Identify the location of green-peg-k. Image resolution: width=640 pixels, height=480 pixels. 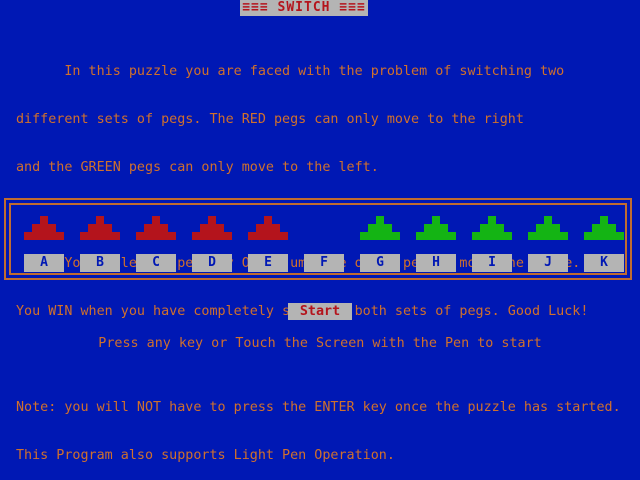
(604, 228).